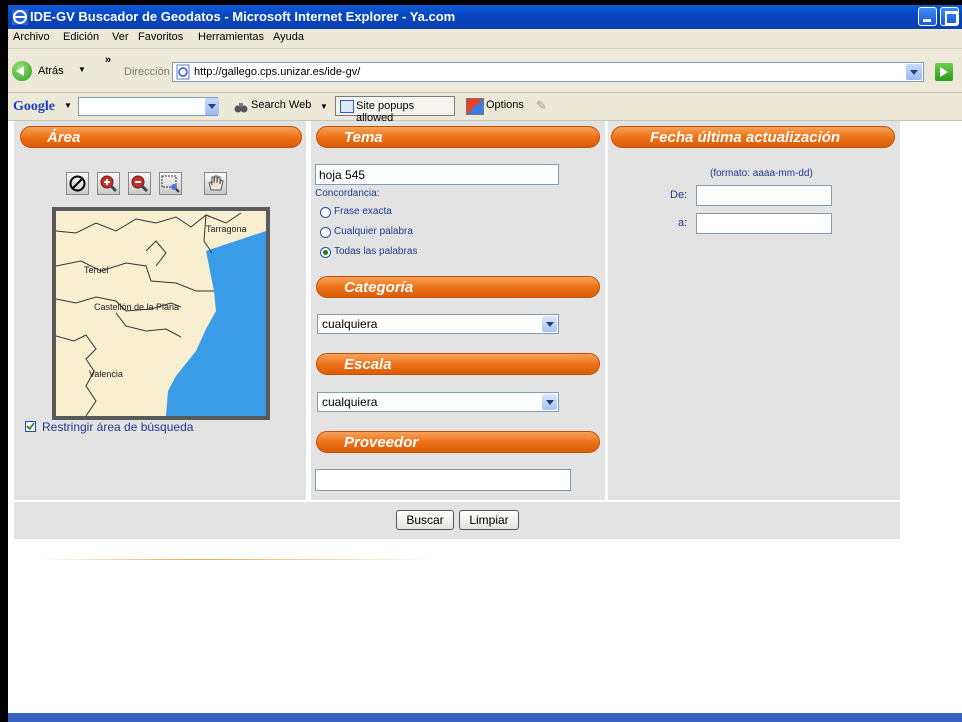 Image resolution: width=962 pixels, height=722 pixels. What do you see at coordinates (548, 72) in the screenshot?
I see `address-input: http://gallego.cps.unizar.es/ide-gv/` at bounding box center [548, 72].